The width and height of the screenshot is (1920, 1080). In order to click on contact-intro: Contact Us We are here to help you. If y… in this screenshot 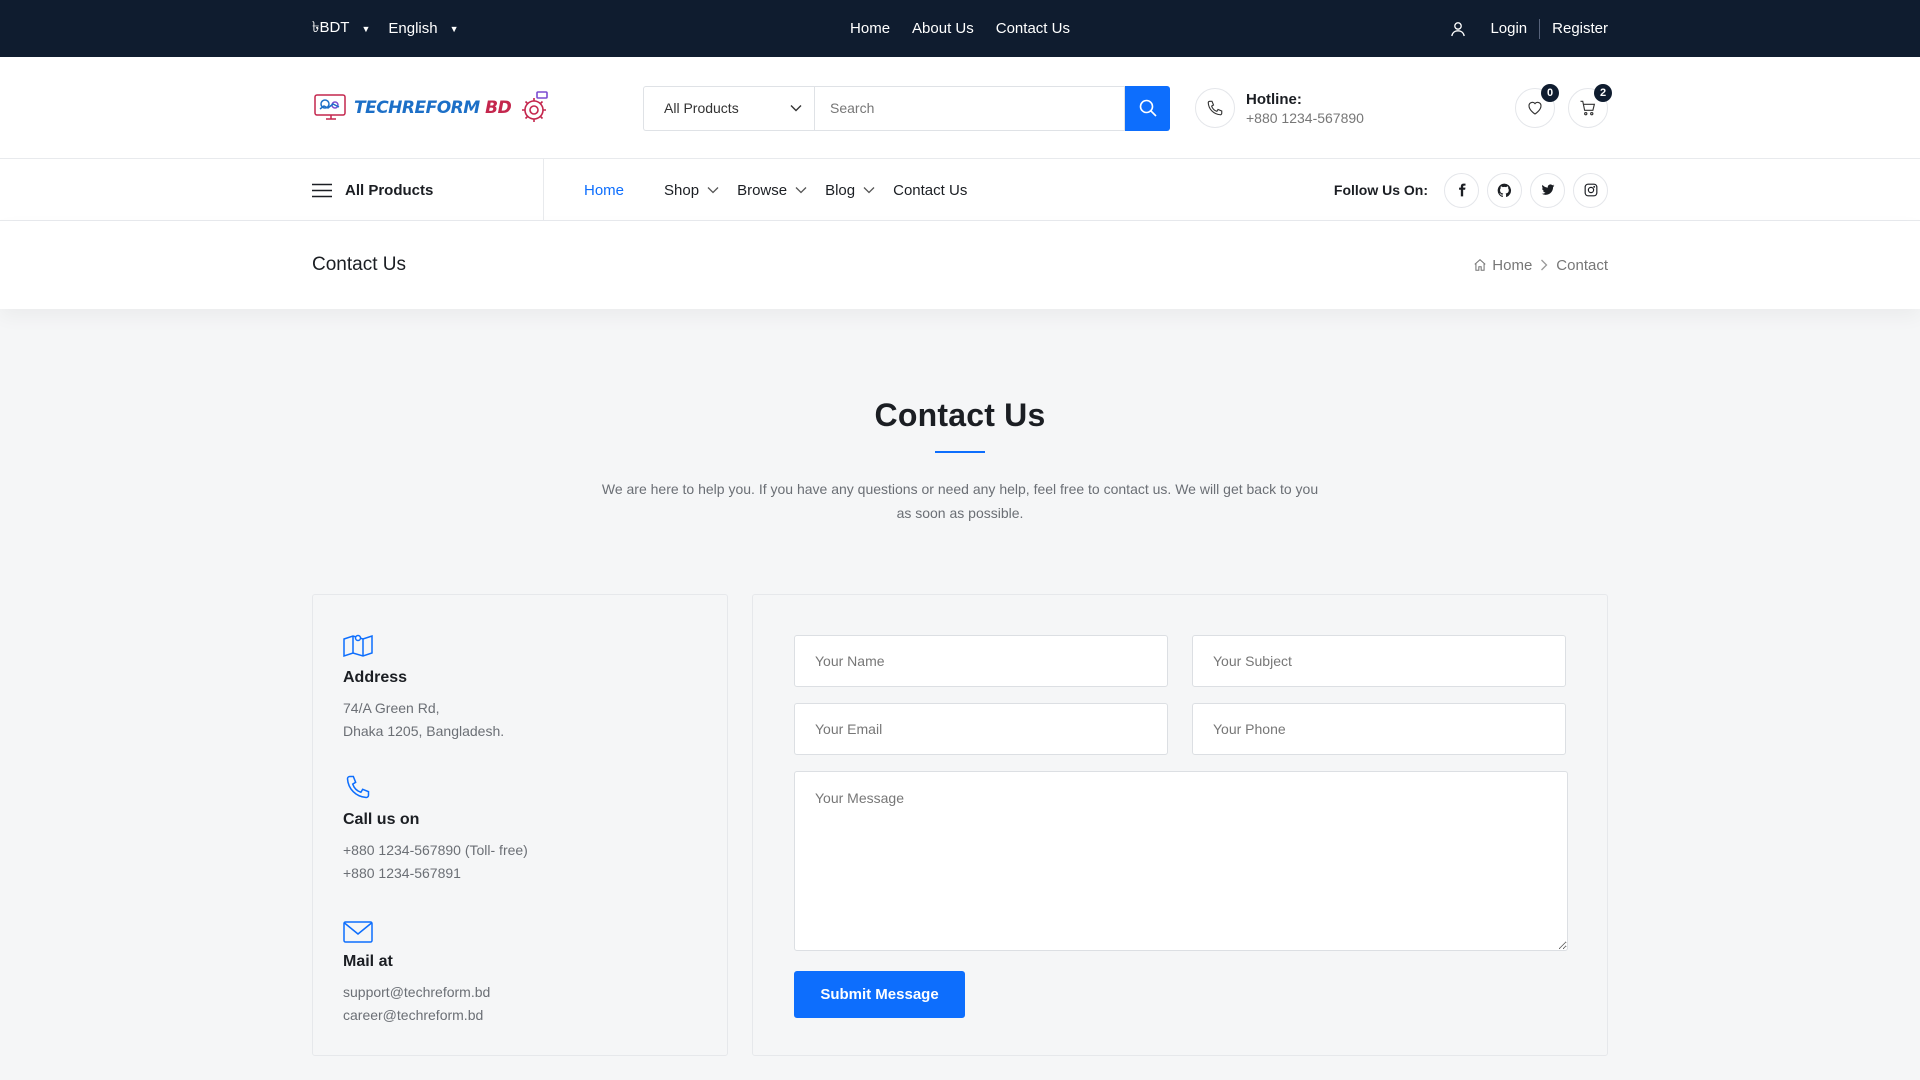, I will do `click(960, 461)`.